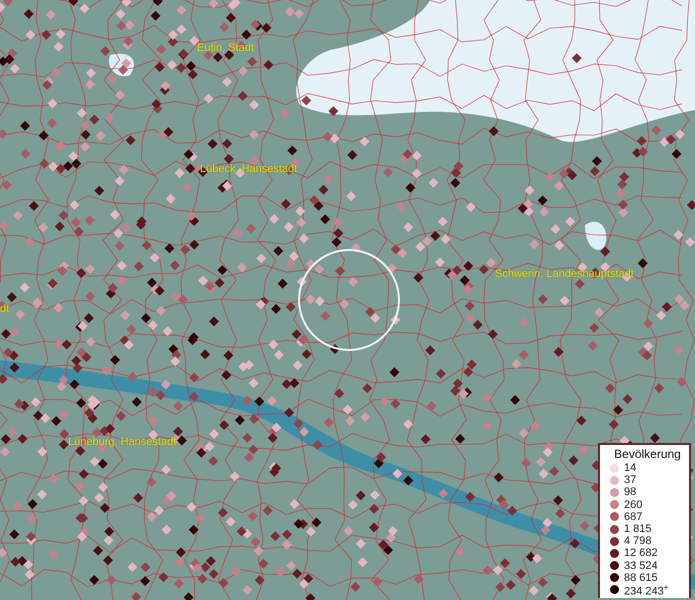 The image size is (695, 600). What do you see at coordinates (646, 590) in the screenshot?
I see `legend-label: 234 243$^{+}$` at bounding box center [646, 590].